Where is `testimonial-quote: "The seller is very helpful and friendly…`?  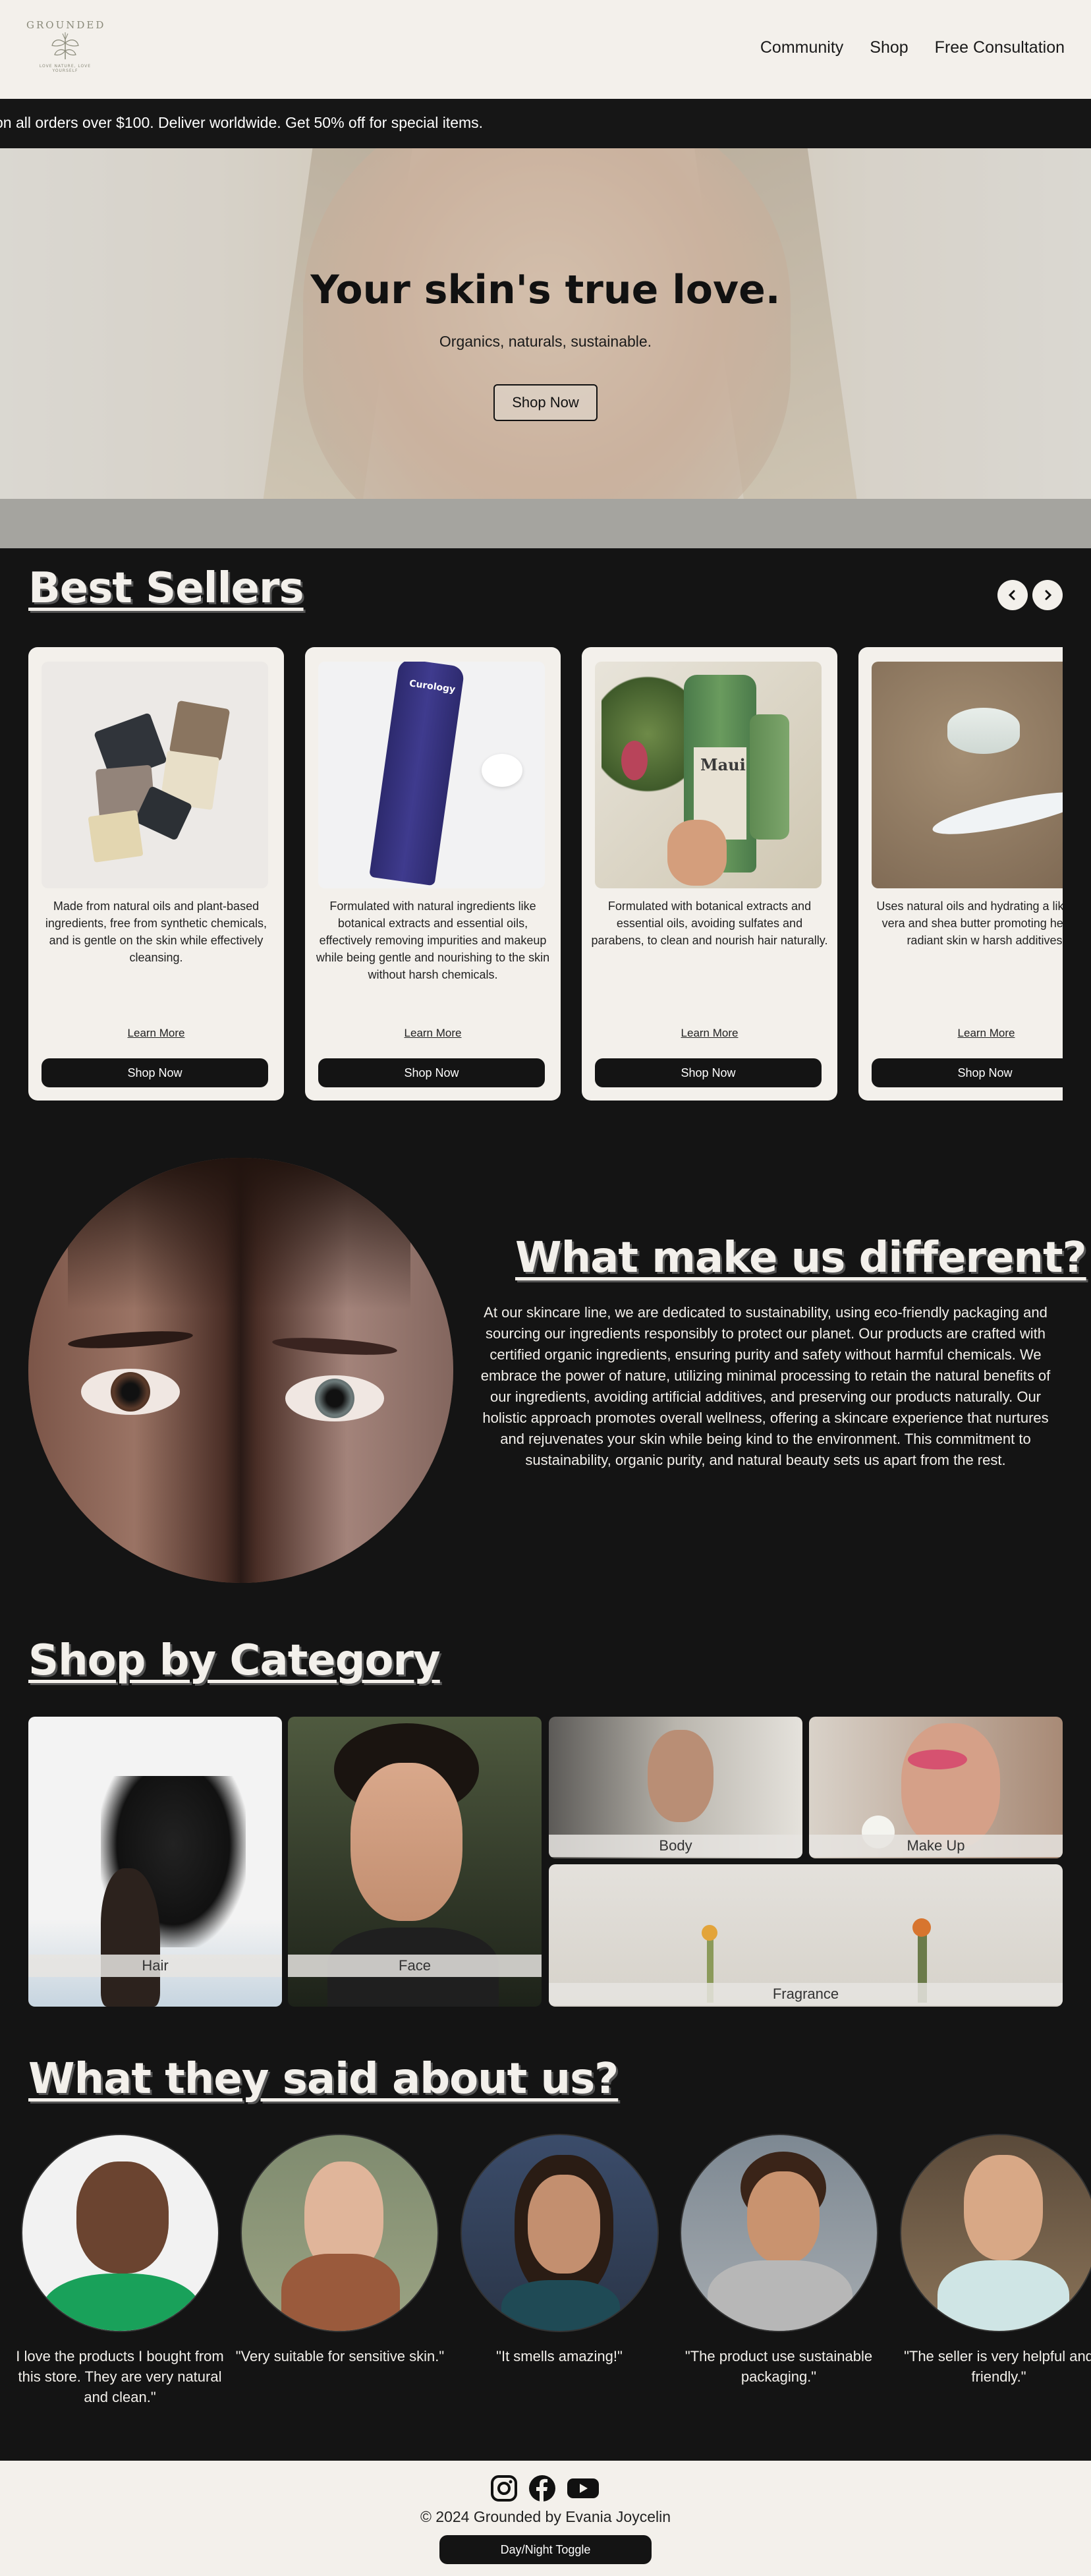
testimonial-quote: "The seller is very helpful and friendly… is located at coordinates (998, 2366).